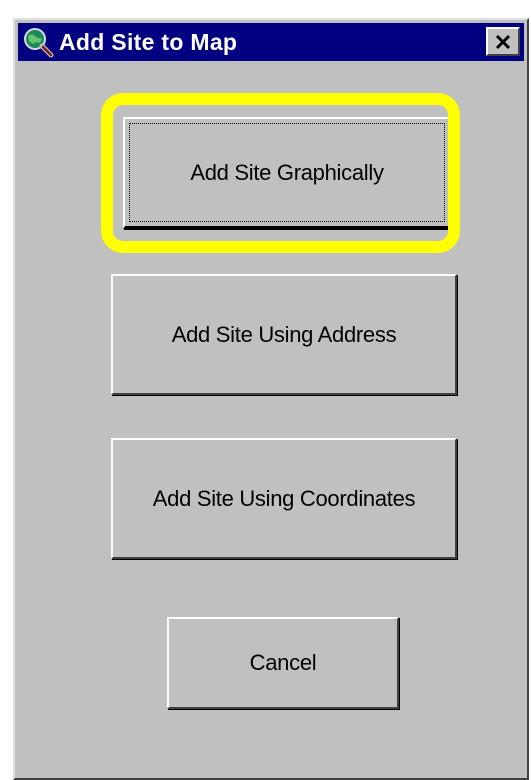 Image resolution: width=531 pixels, height=780 pixels. I want to click on globe-magnifier-icon, so click(39, 43).